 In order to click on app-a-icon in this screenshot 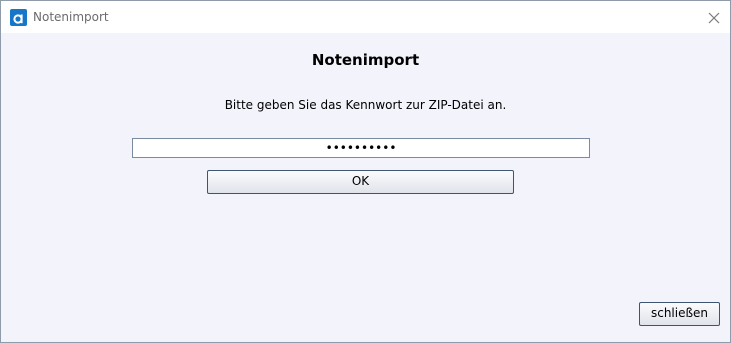, I will do `click(18, 17)`.